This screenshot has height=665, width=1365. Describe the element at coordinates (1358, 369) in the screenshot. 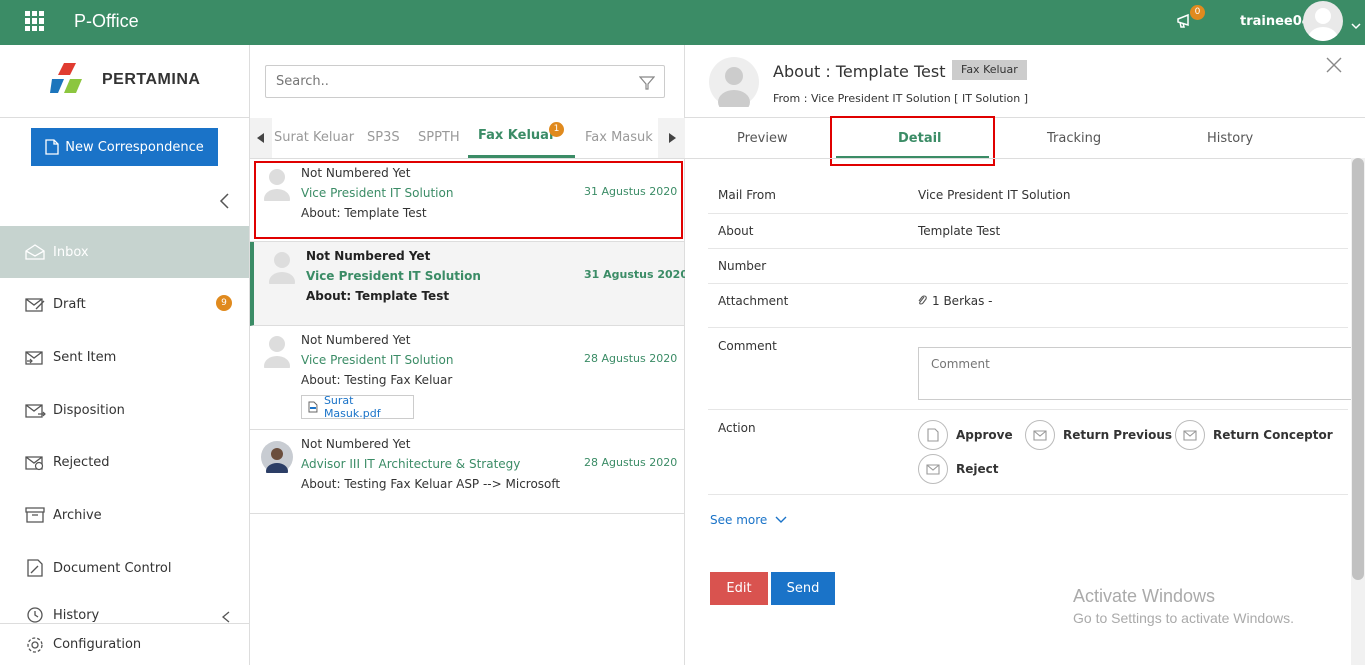

I see `scrollbar-thumb` at that location.